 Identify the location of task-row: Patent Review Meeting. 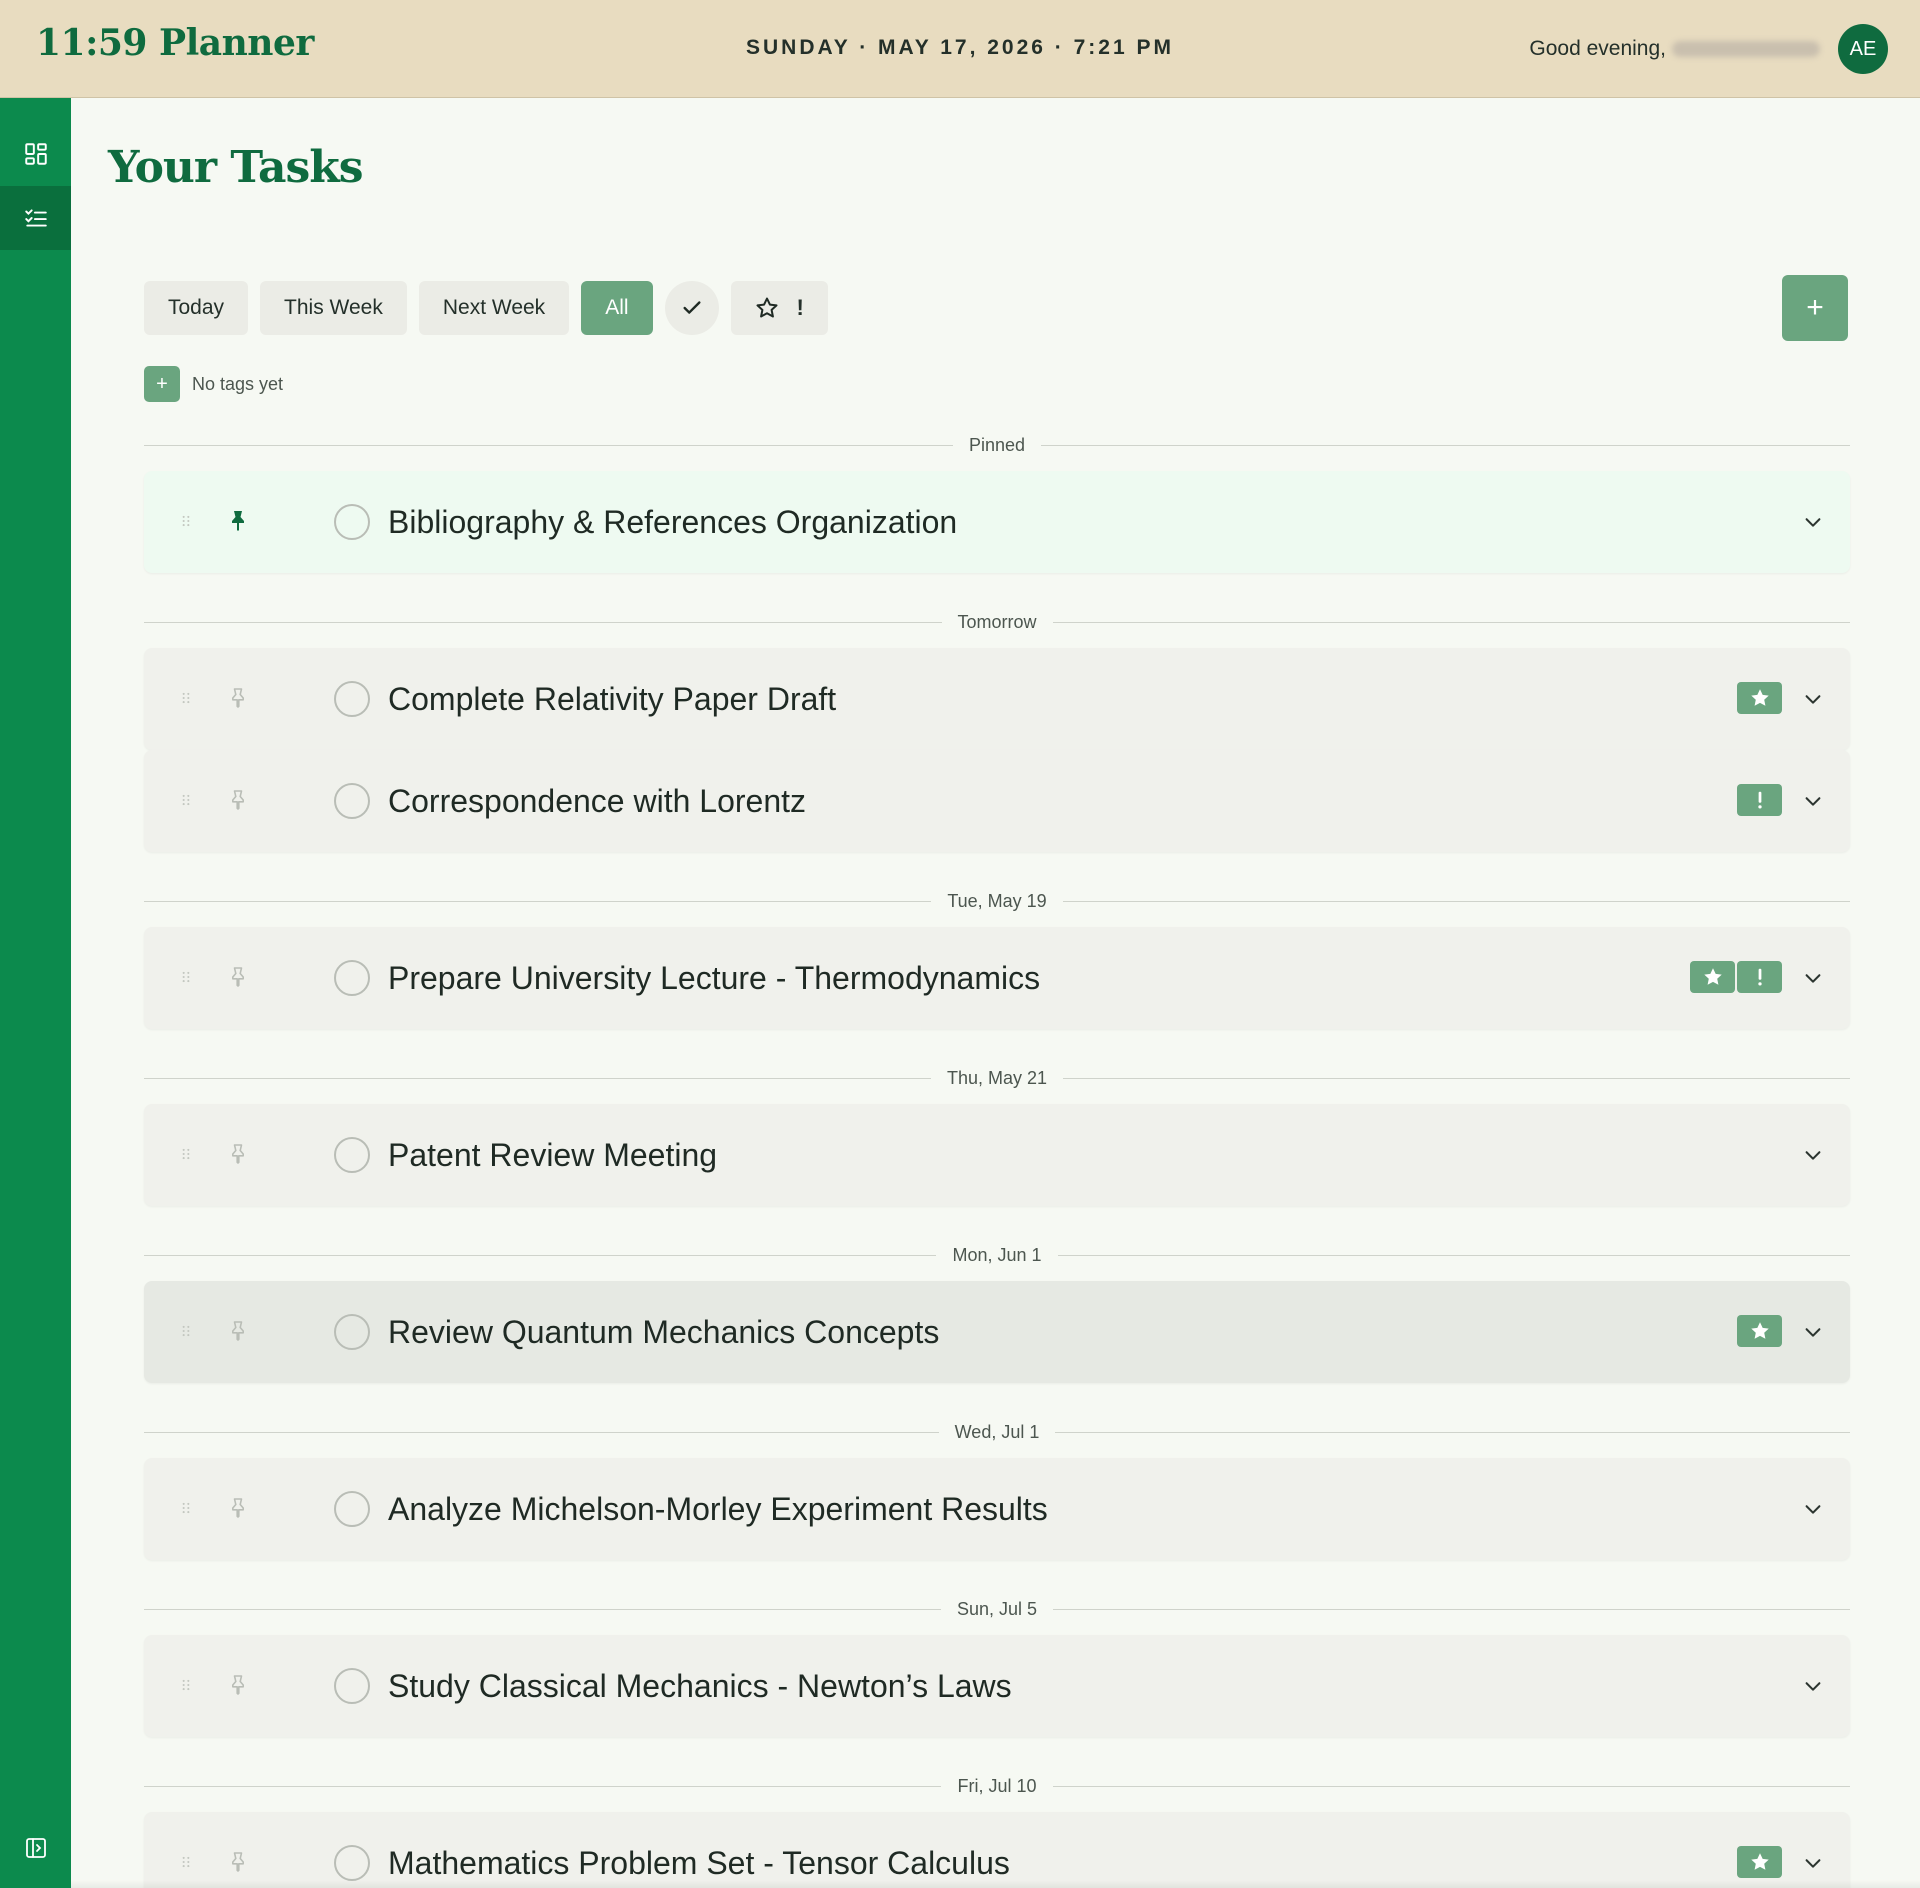
(997, 1155).